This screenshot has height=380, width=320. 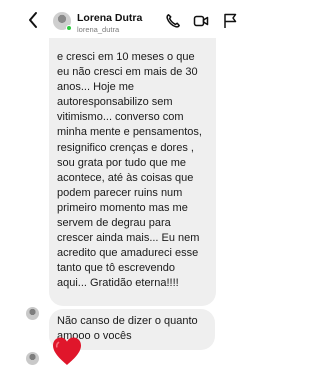 I want to click on phone-icon, so click(x=173, y=21).